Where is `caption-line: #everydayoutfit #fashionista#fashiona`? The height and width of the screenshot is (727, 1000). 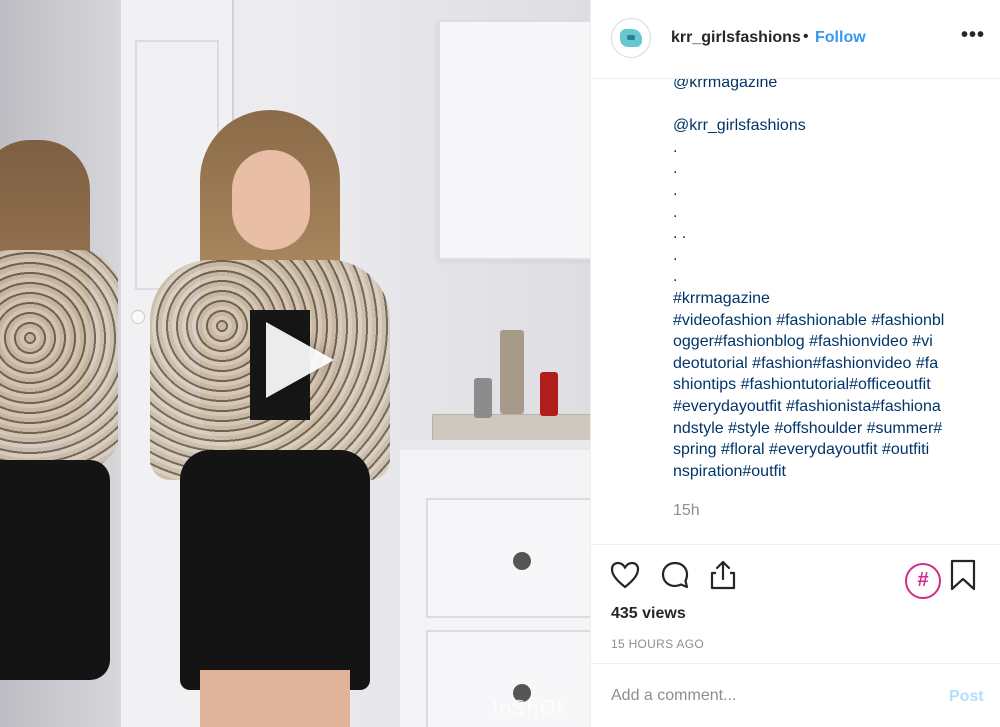 caption-line: #everydayoutfit #fashionista#fashiona is located at coordinates (823, 407).